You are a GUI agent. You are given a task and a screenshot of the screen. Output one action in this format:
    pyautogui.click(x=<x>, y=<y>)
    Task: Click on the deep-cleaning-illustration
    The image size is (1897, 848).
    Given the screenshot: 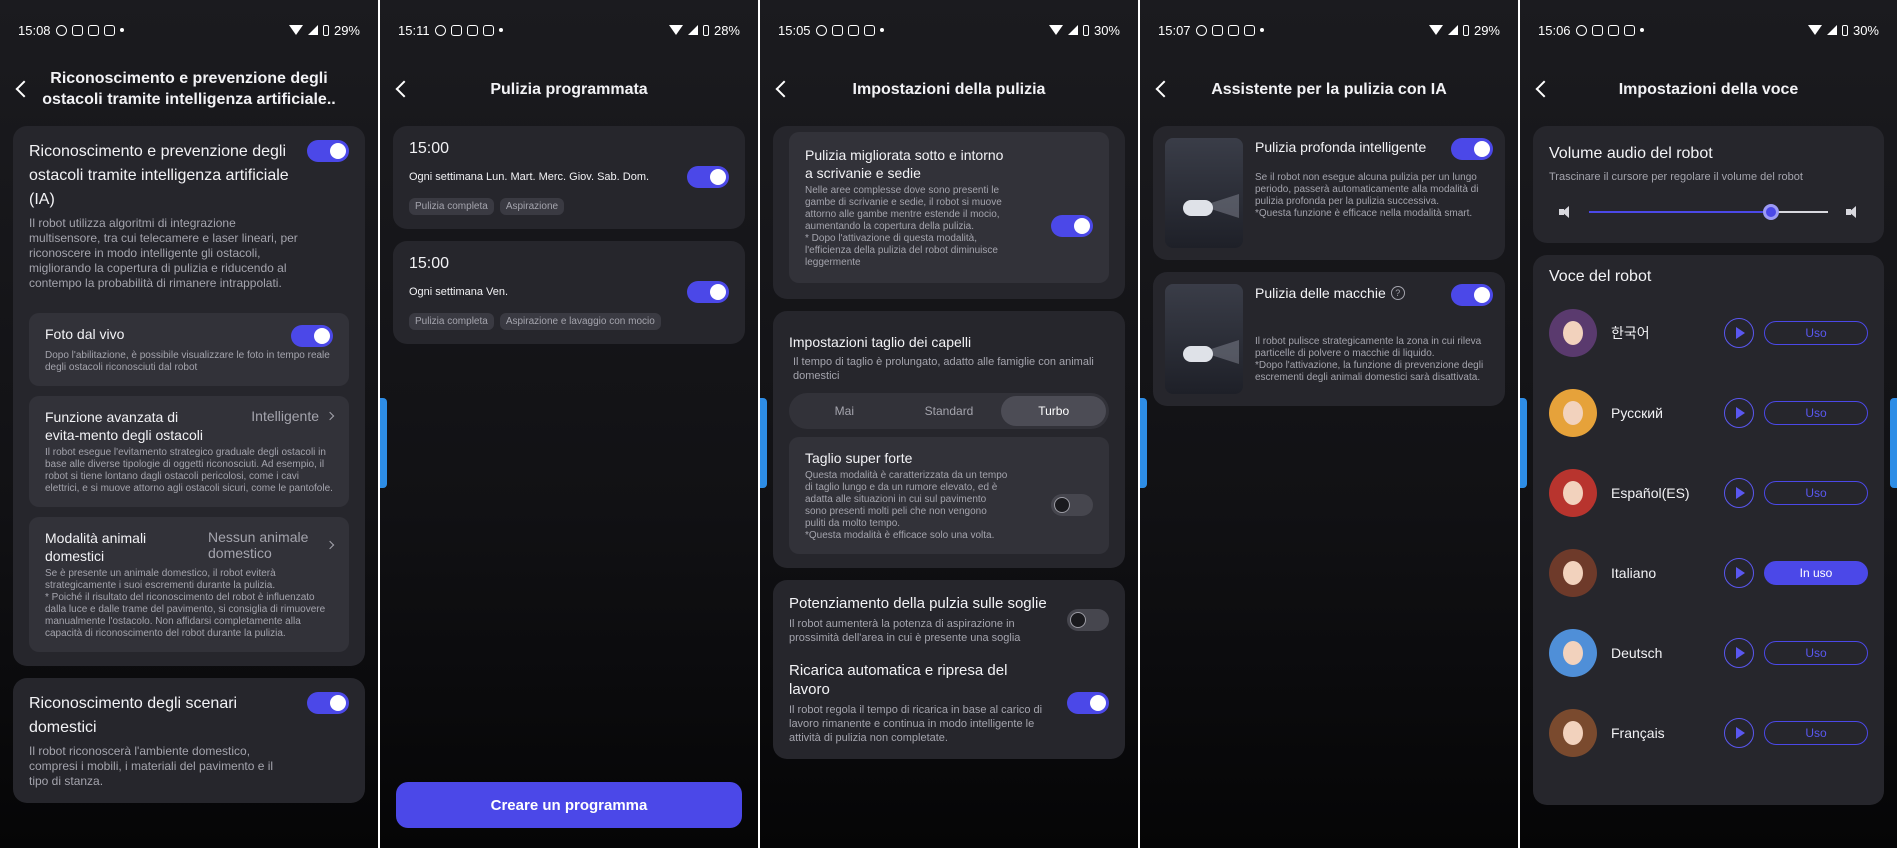 What is the action you would take?
    pyautogui.click(x=1204, y=193)
    